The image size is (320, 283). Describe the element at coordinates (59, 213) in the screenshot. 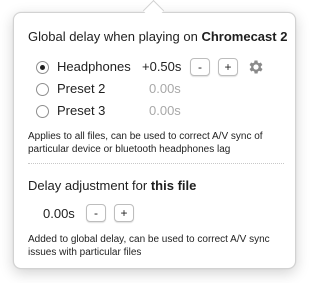

I see `file-delay-value: 0.00s` at that location.